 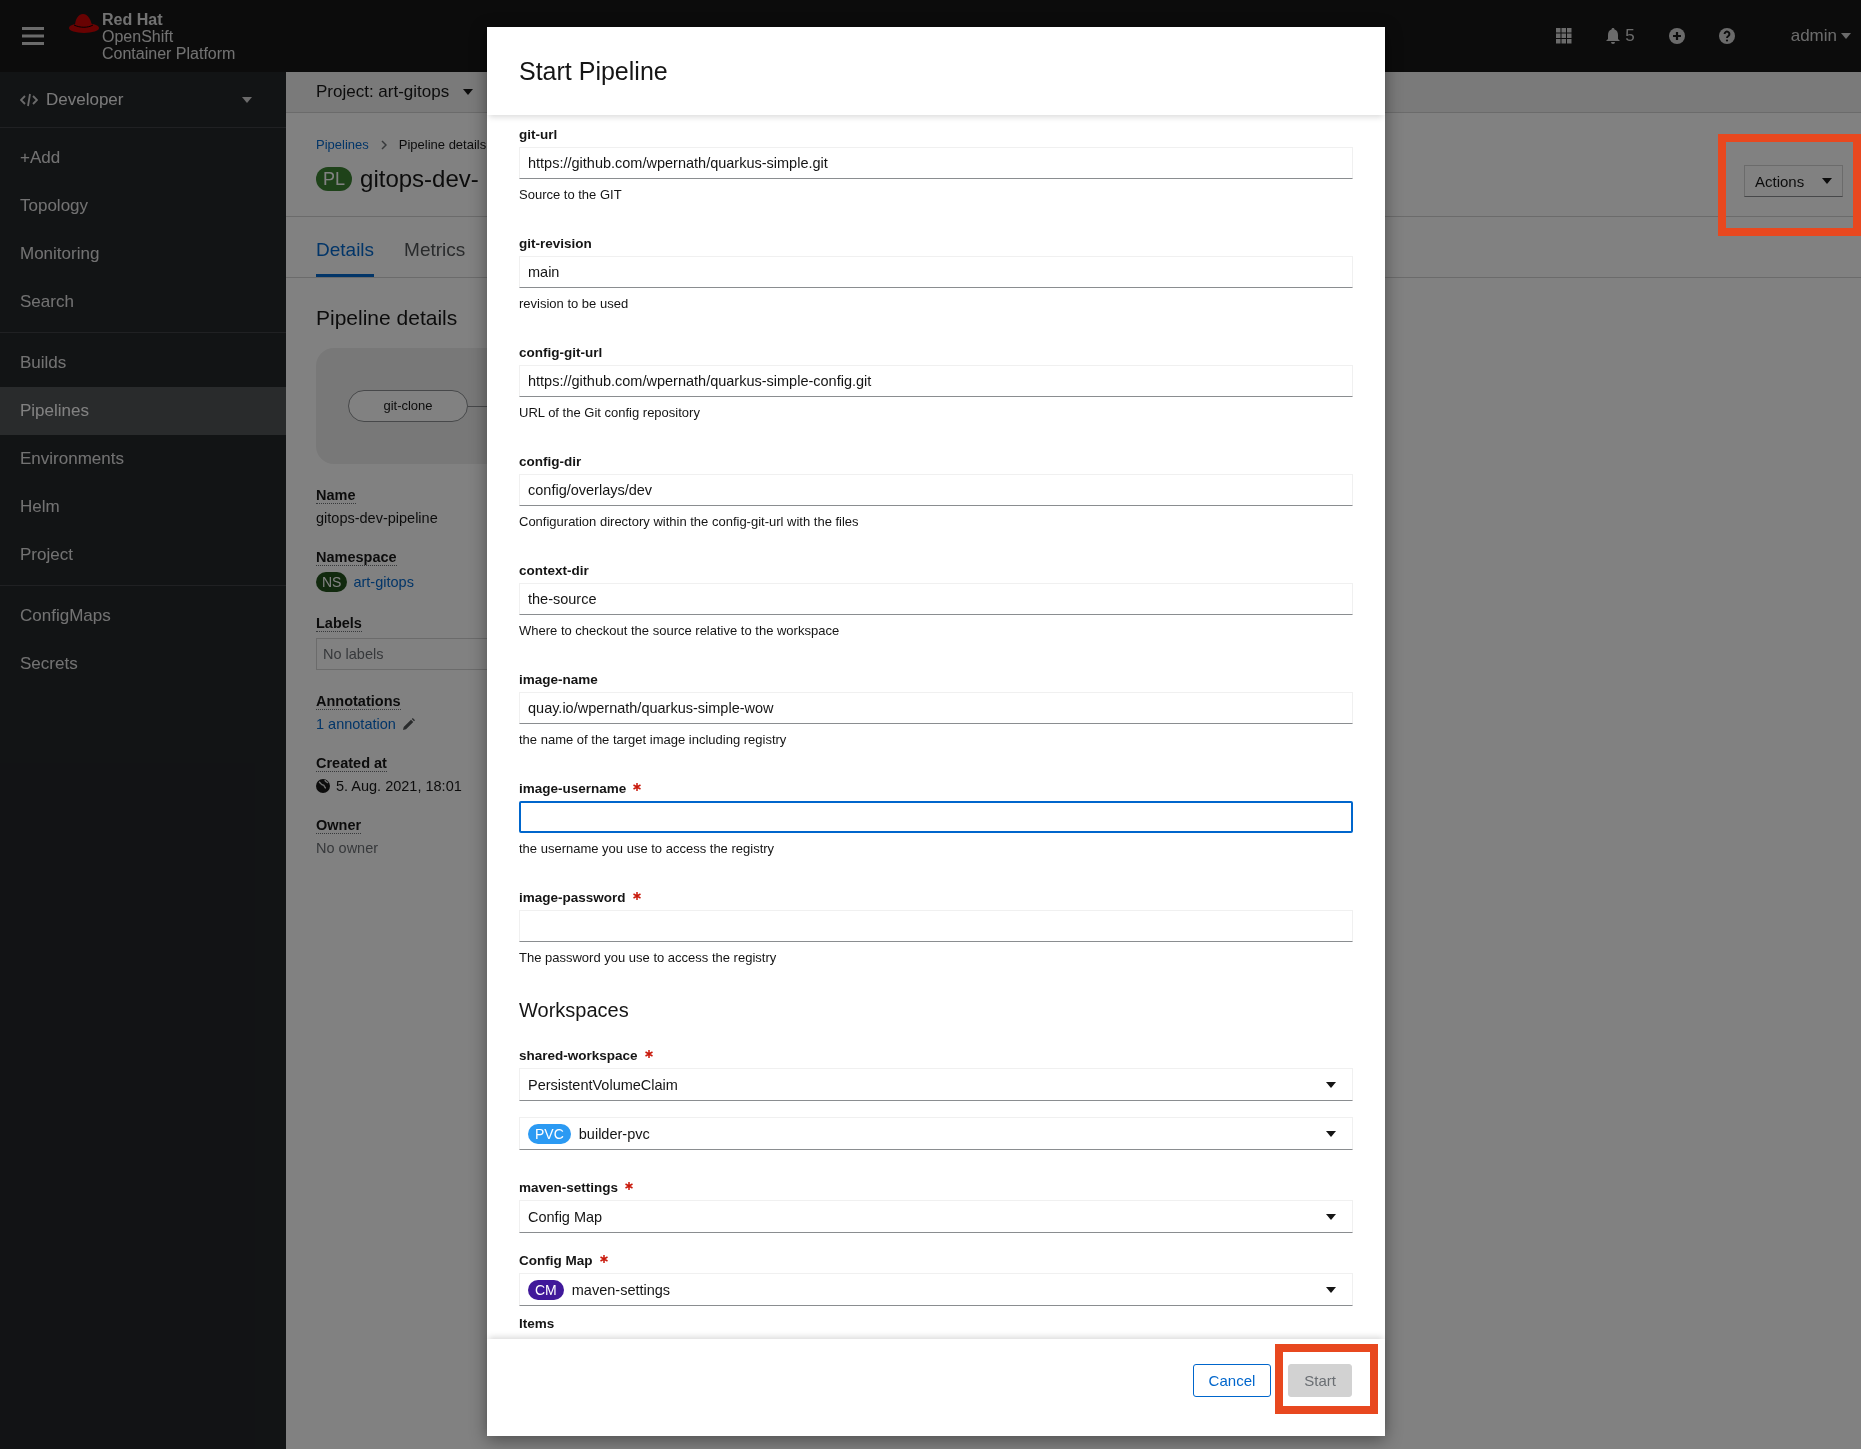 I want to click on text-input: main, so click(x=936, y=272).